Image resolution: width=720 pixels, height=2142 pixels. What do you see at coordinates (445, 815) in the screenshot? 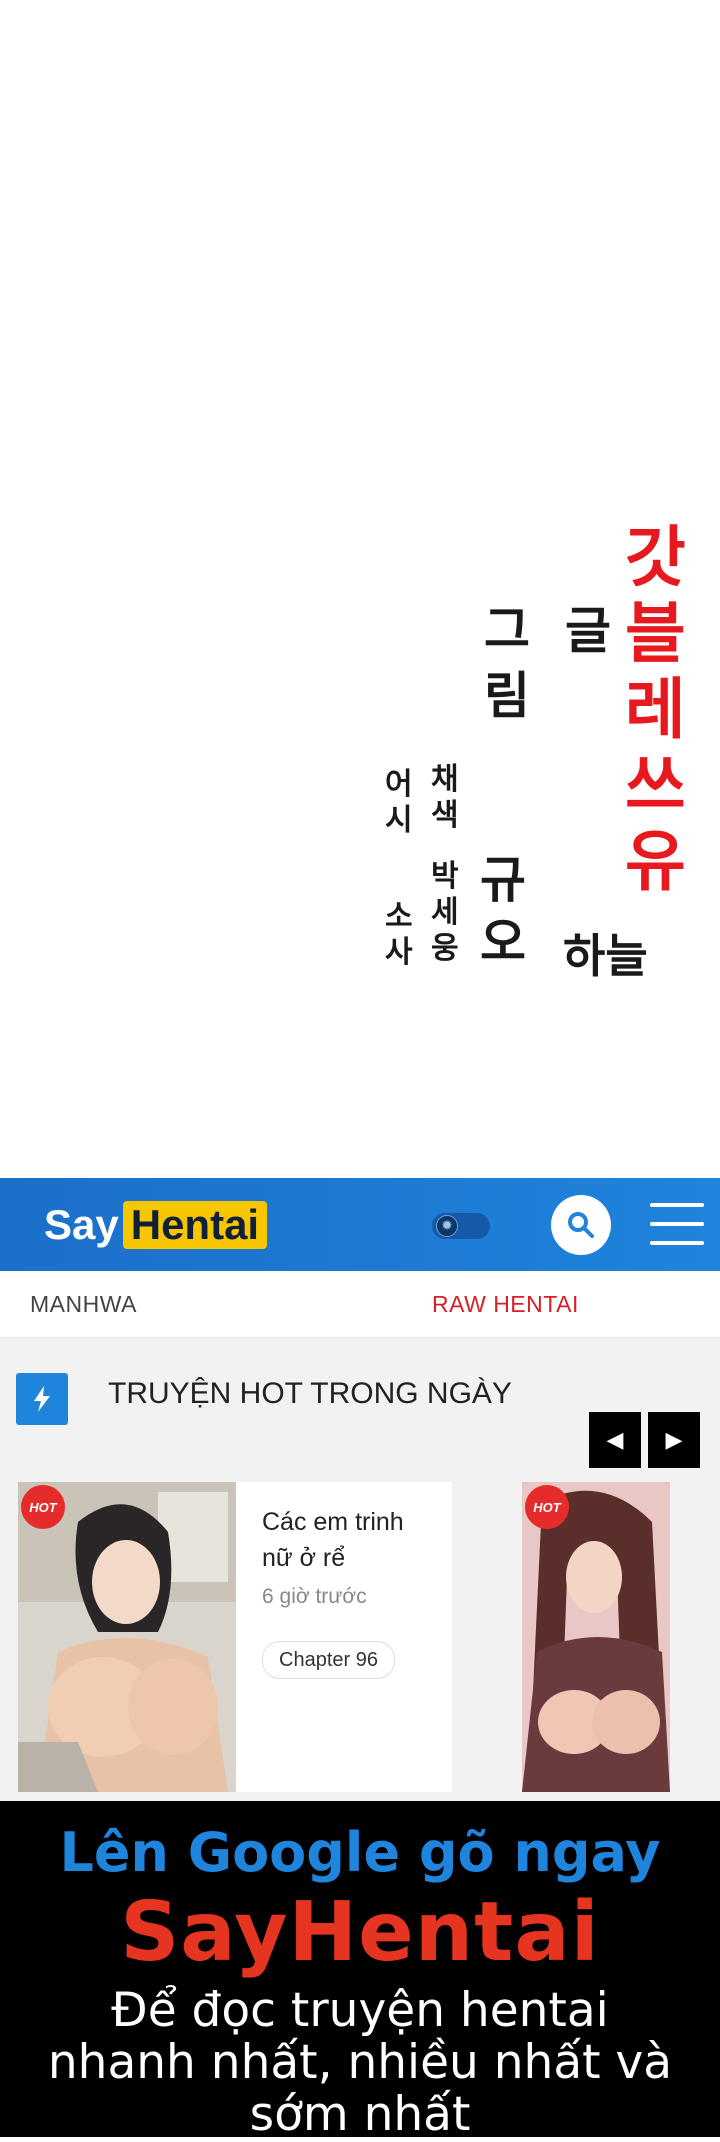
I see `color-label-char: 색` at bounding box center [445, 815].